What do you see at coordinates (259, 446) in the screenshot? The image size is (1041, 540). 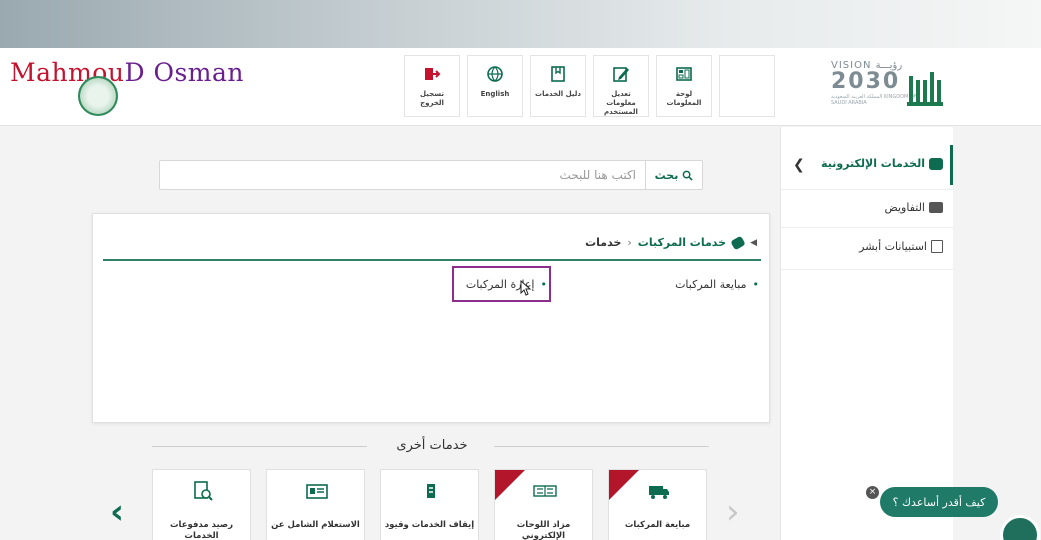 I see `heading-line-left` at bounding box center [259, 446].